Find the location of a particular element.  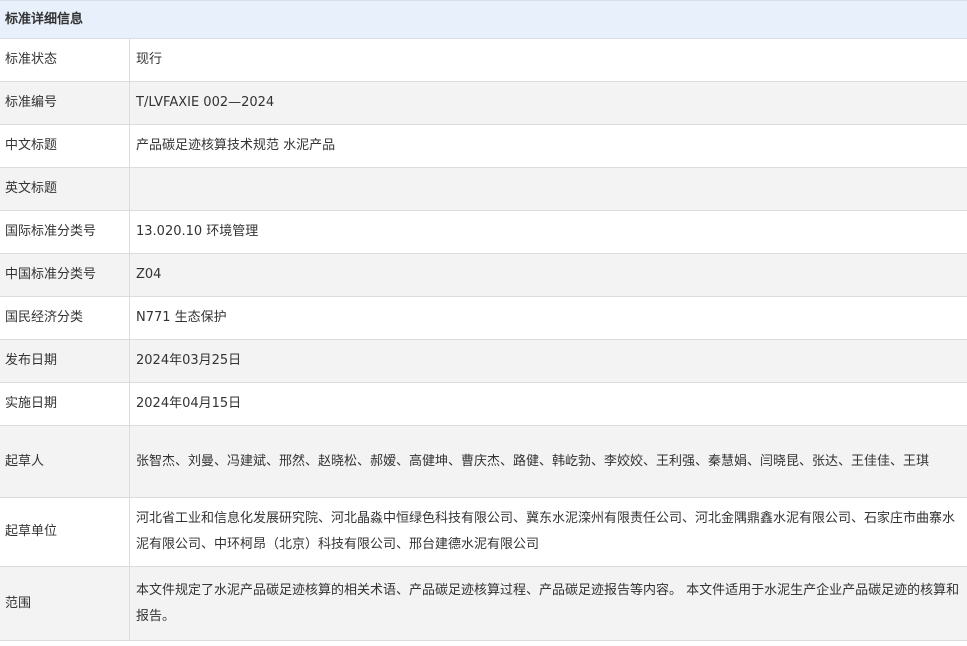

table-row: 标准状态 现行 is located at coordinates (483, 60).